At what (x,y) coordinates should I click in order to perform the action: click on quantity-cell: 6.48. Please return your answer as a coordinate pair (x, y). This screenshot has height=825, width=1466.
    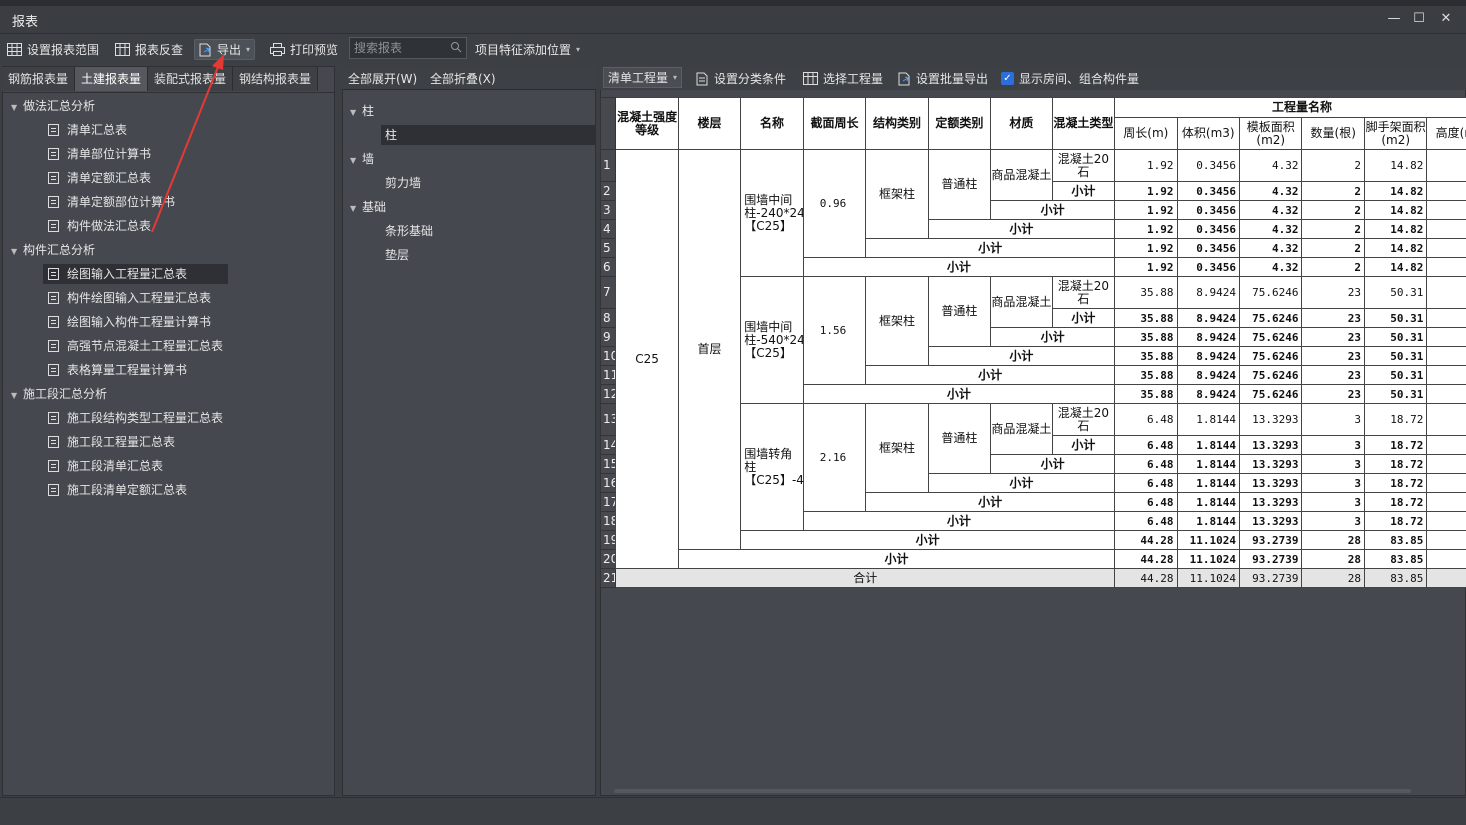
    Looking at the image, I should click on (1146, 464).